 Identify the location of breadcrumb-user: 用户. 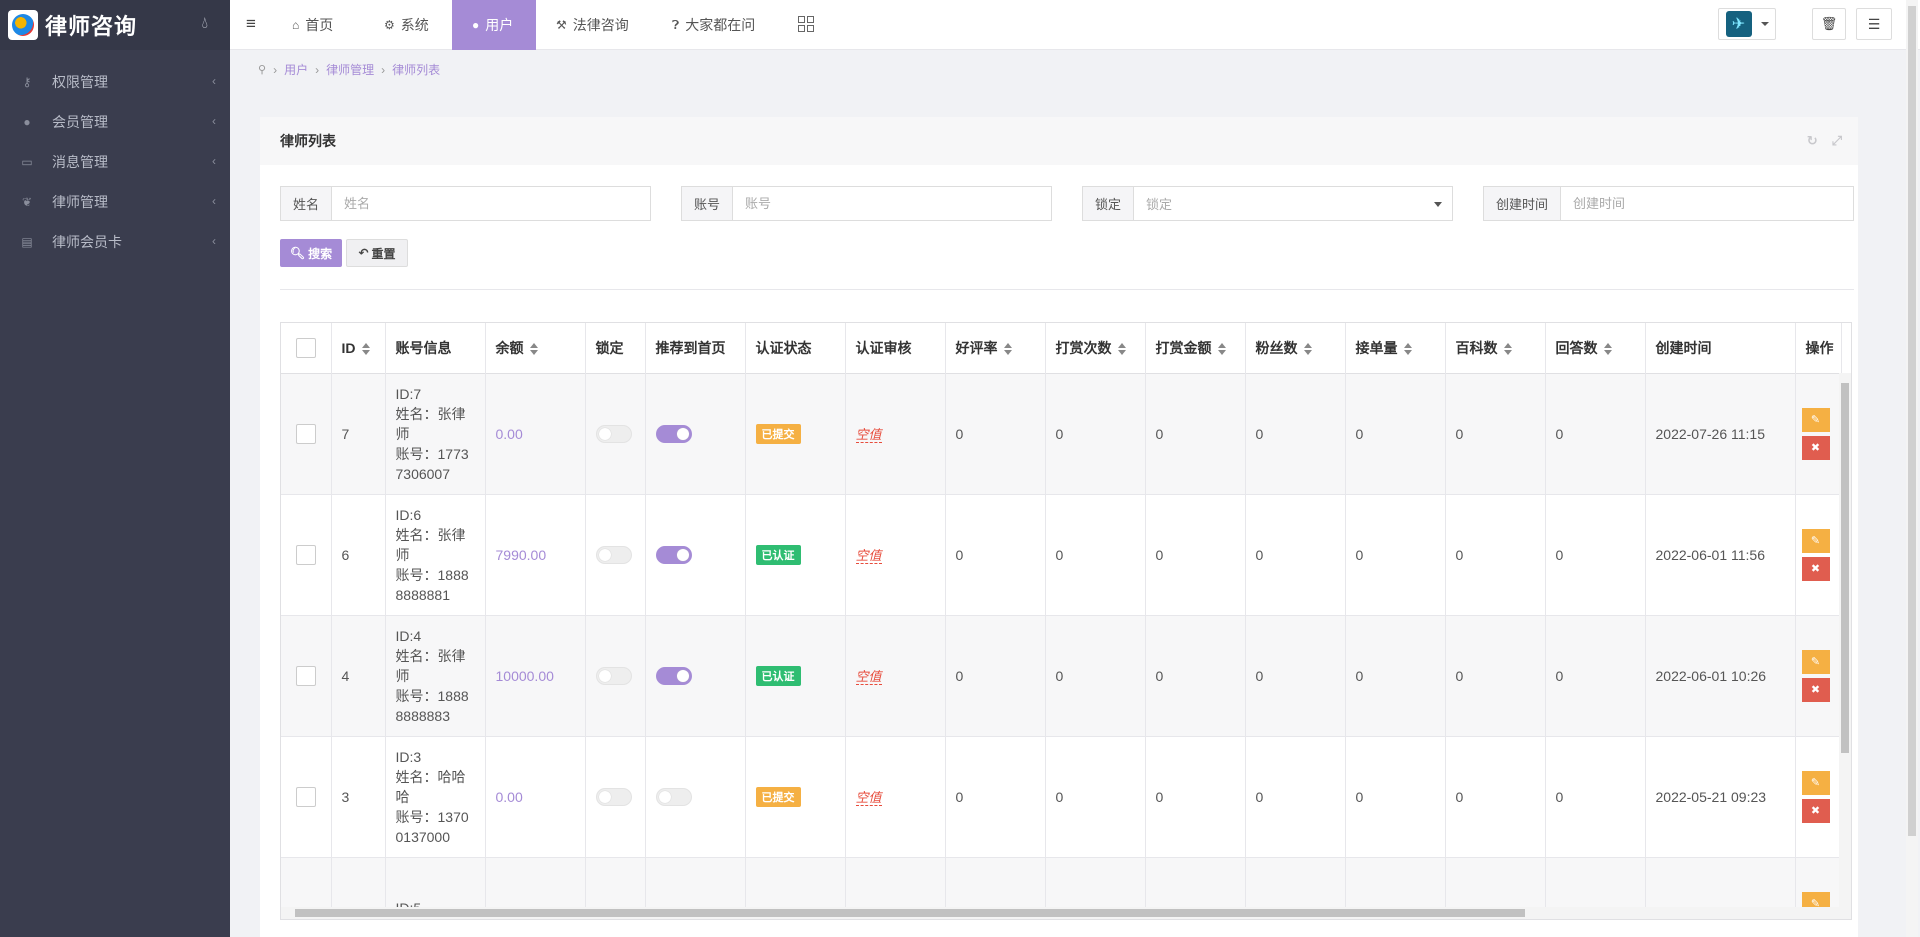
(296, 69).